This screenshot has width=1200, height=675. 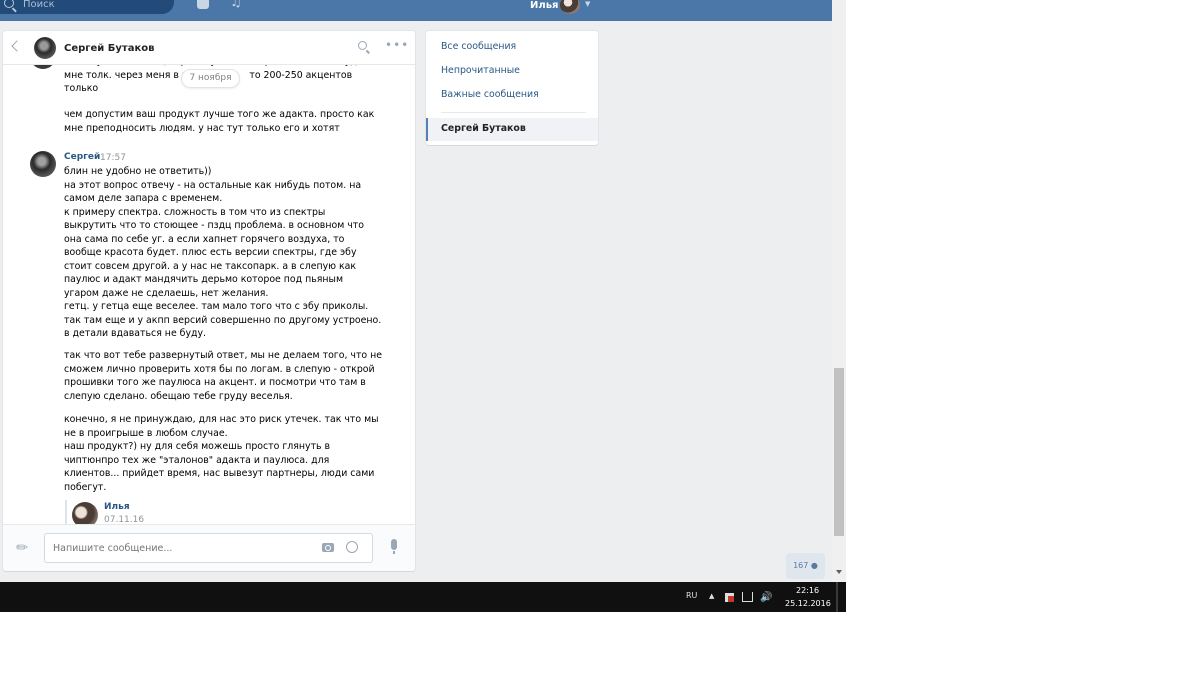 I want to click on tray-expand-icon: ▲, so click(x=711, y=596).